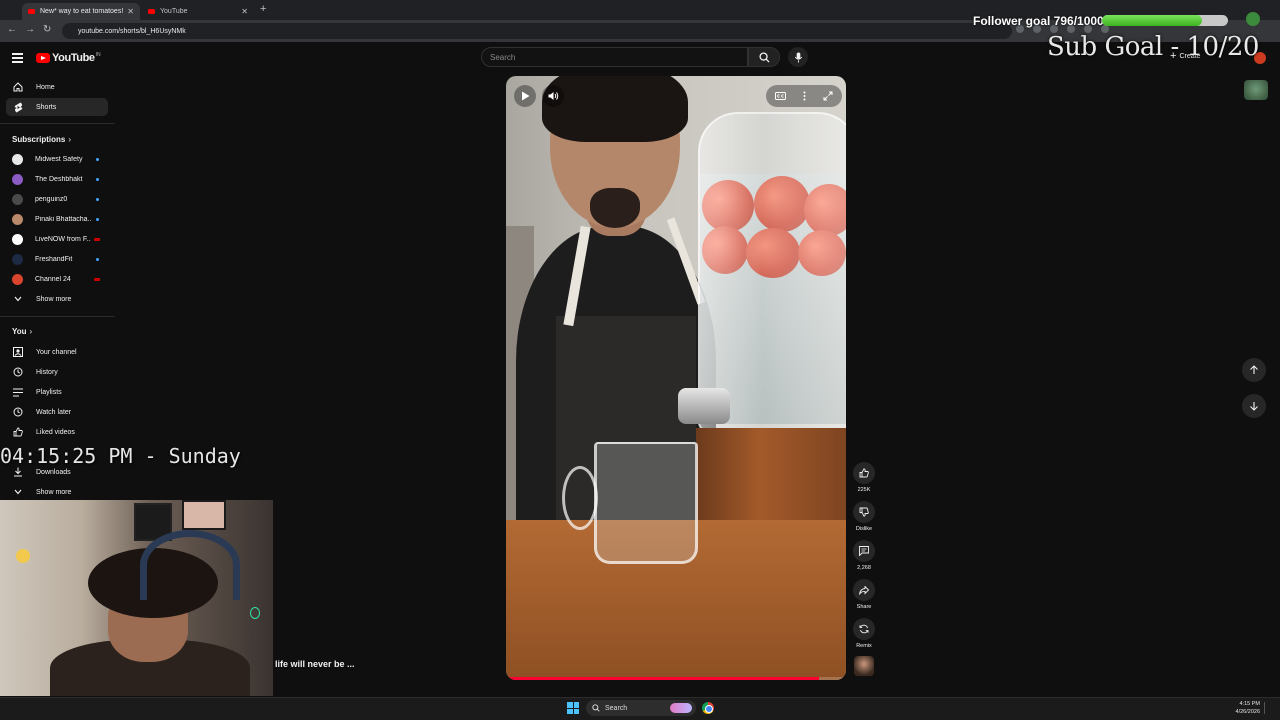  I want to click on comment-icon, so click(864, 551).